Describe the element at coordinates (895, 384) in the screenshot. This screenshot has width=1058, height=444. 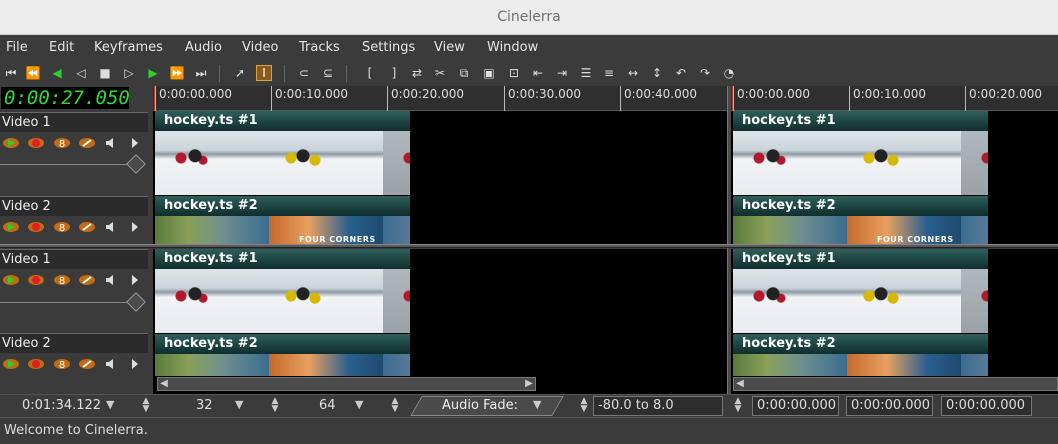
I see `horizontal-scrollbar-right: ◀` at that location.